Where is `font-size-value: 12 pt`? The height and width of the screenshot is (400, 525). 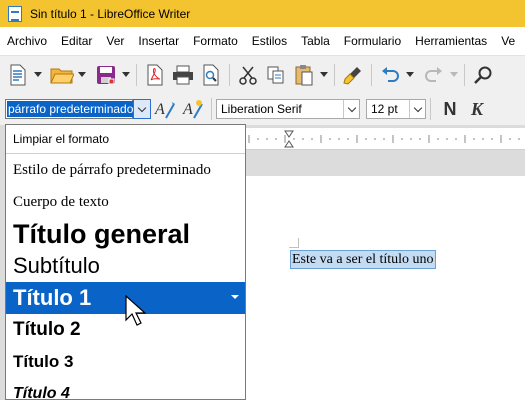
font-size-value: 12 pt is located at coordinates (384, 109).